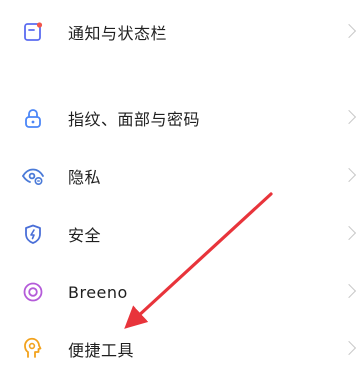  What do you see at coordinates (98, 292) in the screenshot?
I see `settings-item-label: Breeno` at bounding box center [98, 292].